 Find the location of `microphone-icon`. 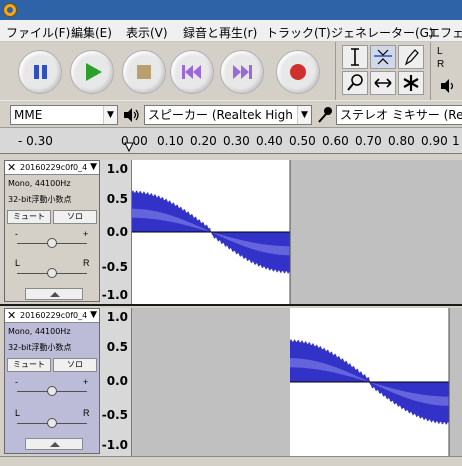

microphone-icon is located at coordinates (325, 115).